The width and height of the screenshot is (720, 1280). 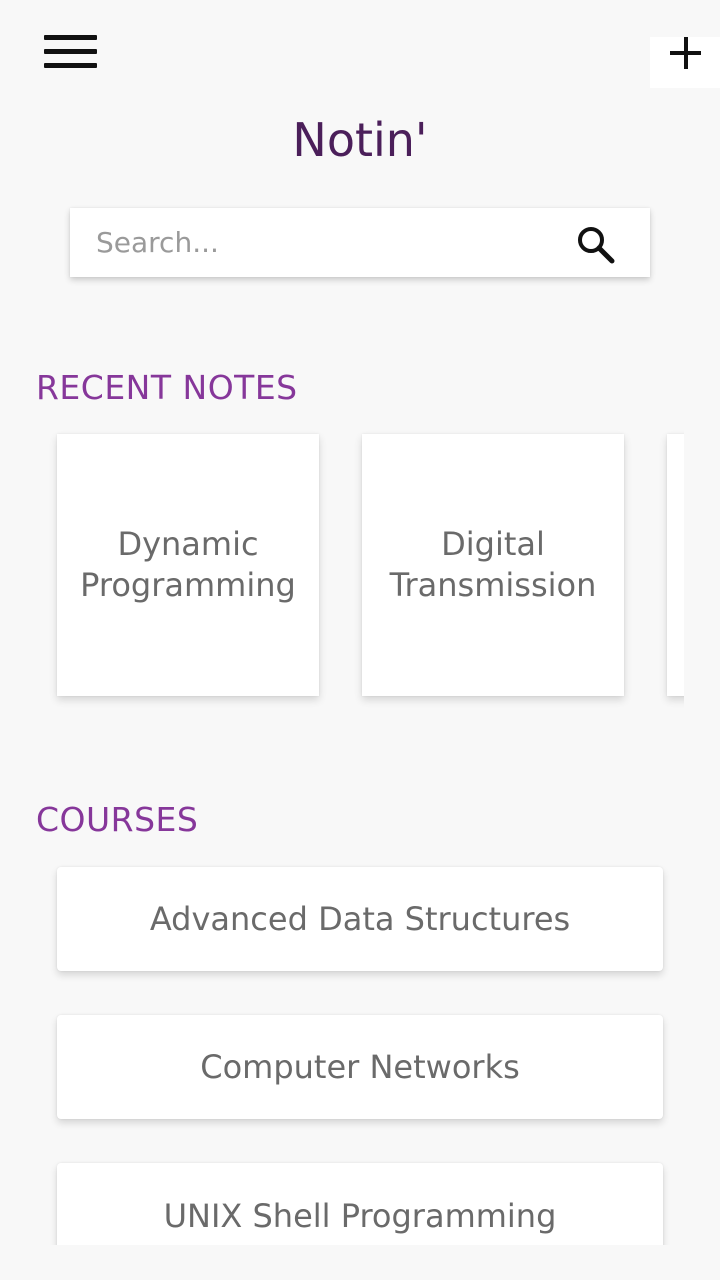 I want to click on recent-note-label: Digital Transmission, so click(x=493, y=564).